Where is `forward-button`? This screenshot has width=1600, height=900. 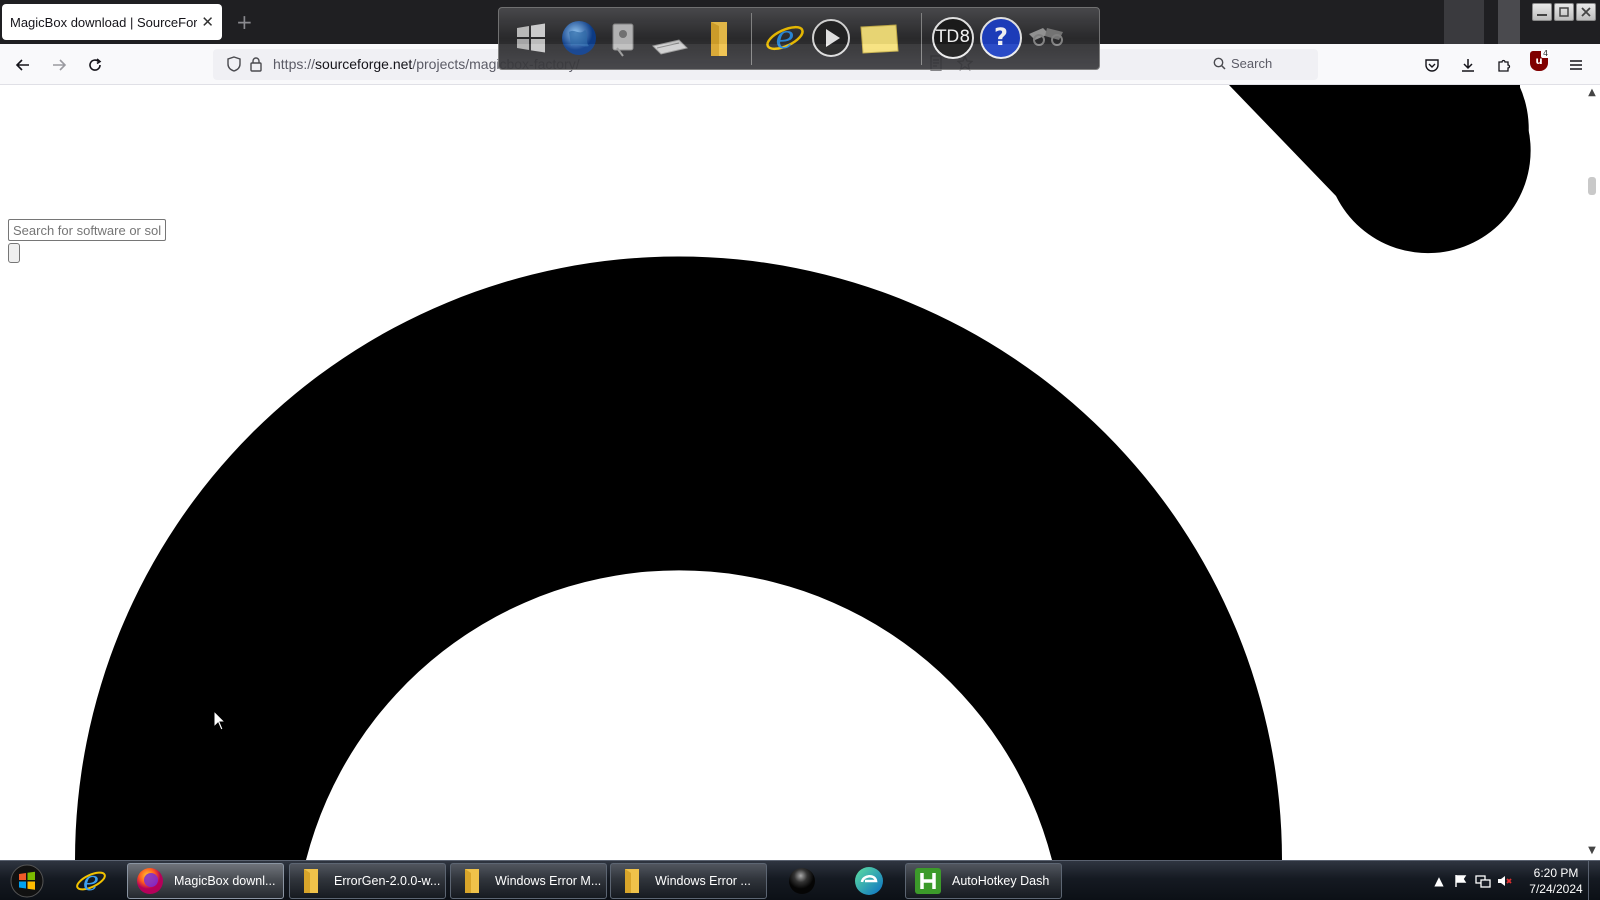 forward-button is located at coordinates (59, 65).